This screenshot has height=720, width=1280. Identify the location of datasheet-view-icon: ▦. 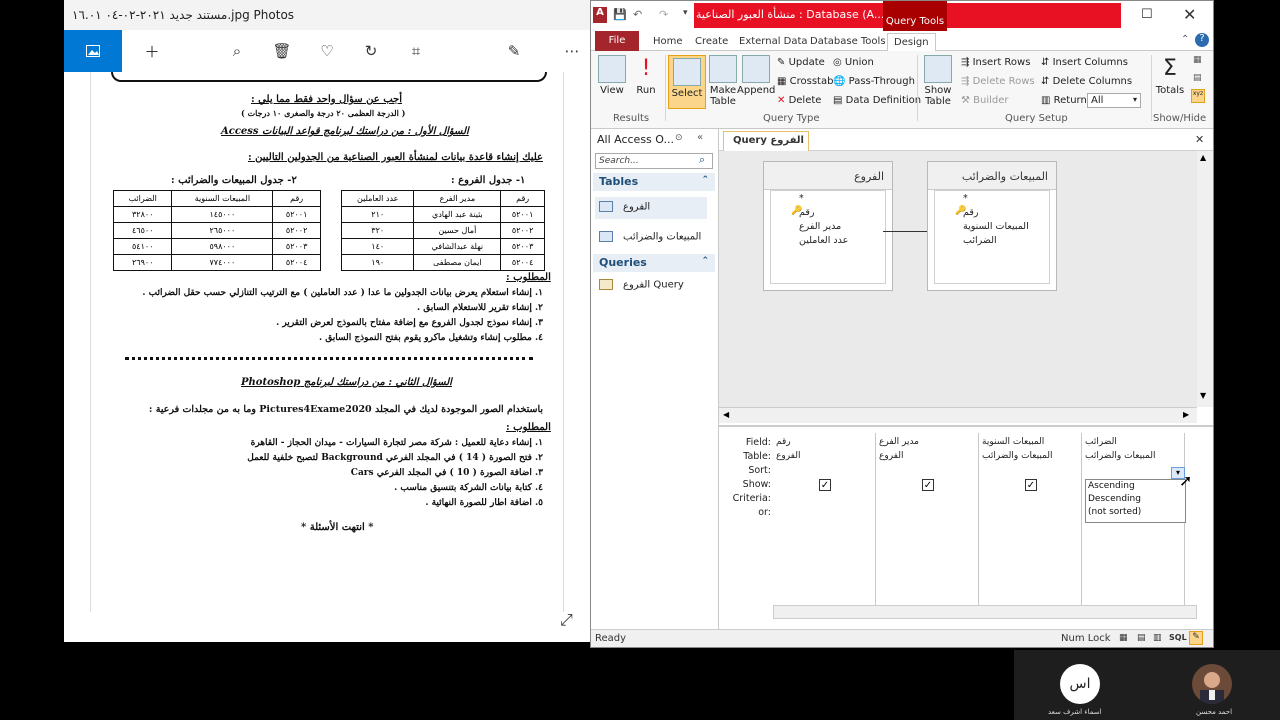
(1123, 638).